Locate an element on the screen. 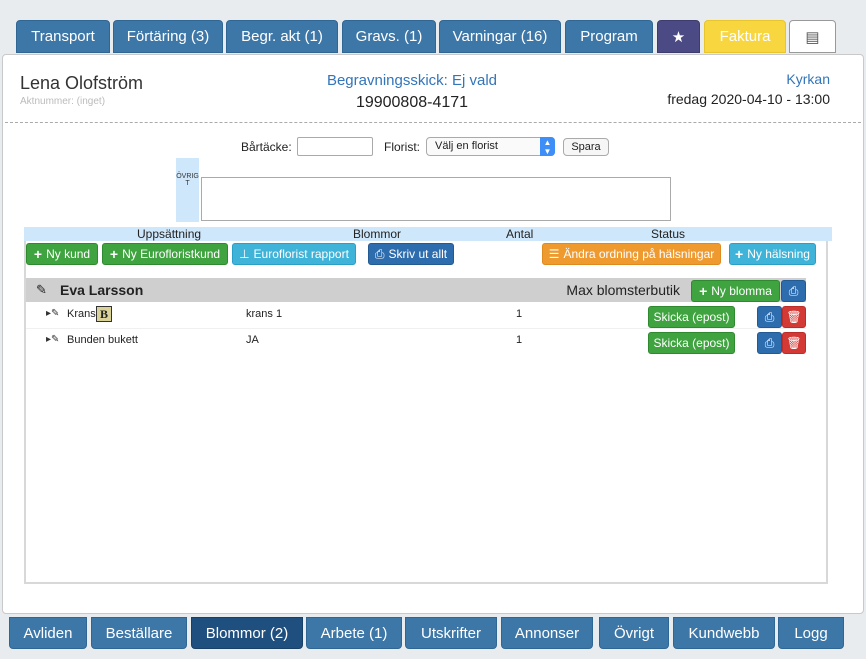 This screenshot has height=659, width=866. aktnummer: Aktnummer: (inget) is located at coordinates (63, 101).